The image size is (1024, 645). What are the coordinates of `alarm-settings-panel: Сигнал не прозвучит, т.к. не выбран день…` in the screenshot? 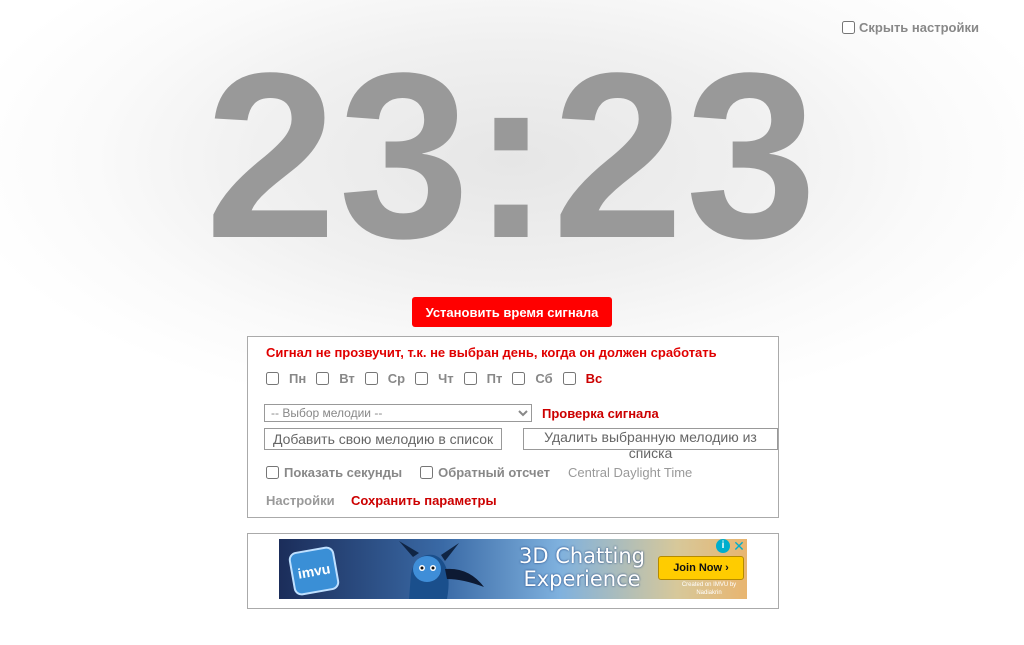 It's located at (513, 427).